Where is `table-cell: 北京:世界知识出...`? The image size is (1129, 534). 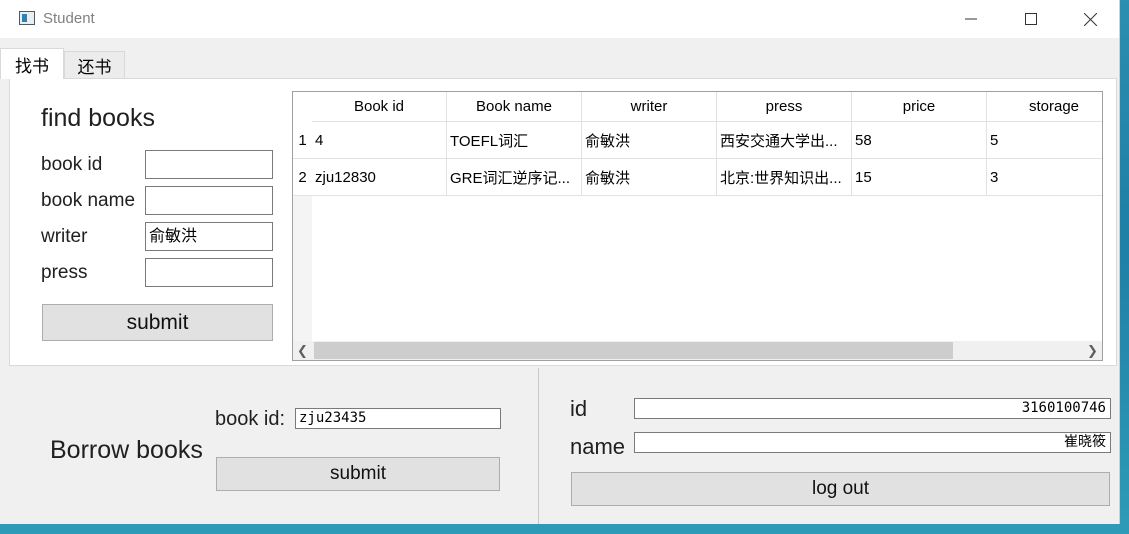 table-cell: 北京:世界知识出... is located at coordinates (784, 177).